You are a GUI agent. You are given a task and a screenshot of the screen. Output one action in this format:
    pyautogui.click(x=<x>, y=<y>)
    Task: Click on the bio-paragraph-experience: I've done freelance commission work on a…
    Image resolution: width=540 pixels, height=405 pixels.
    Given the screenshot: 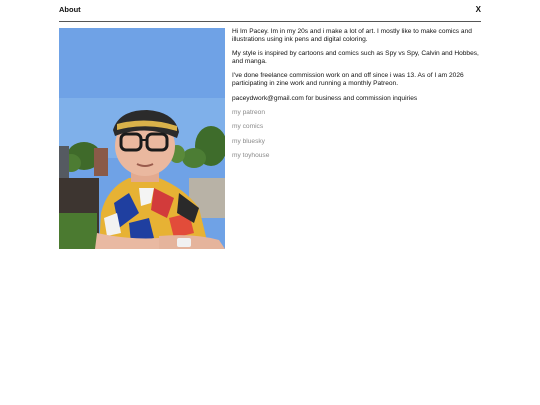 What is the action you would take?
    pyautogui.click(x=348, y=79)
    